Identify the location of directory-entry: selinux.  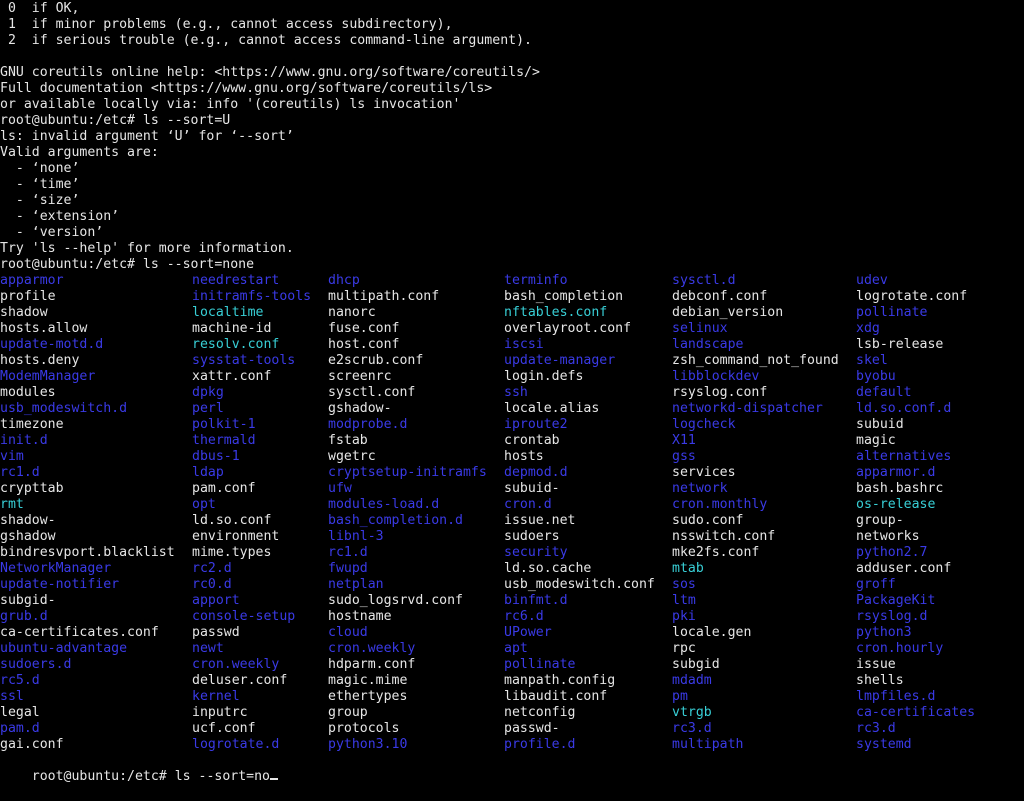
(700, 328).